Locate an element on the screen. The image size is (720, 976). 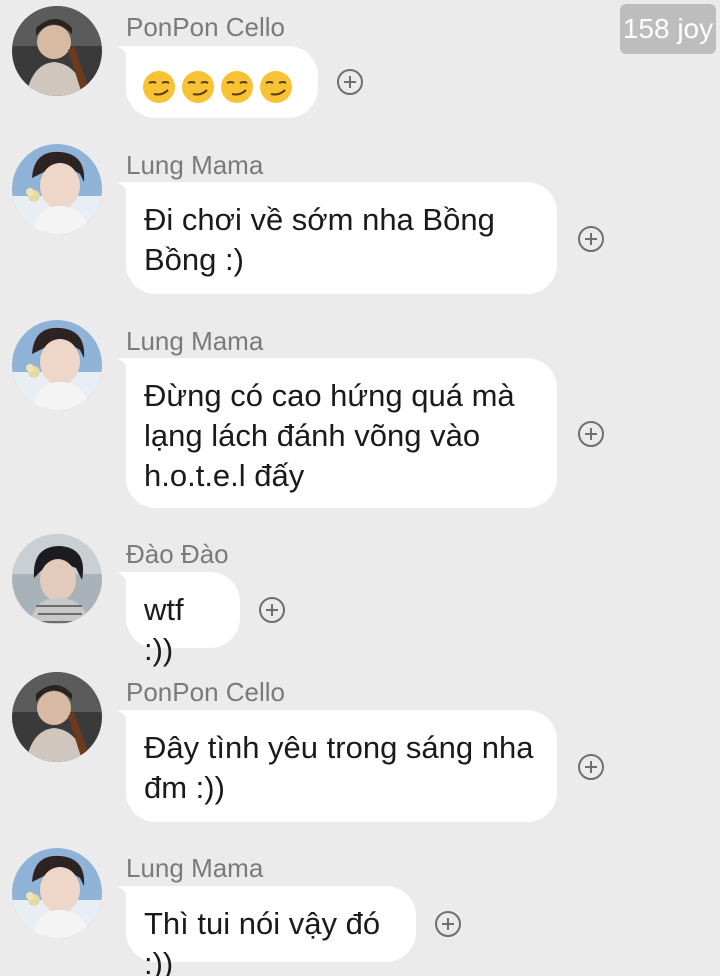
message-bubble: wtf :)) is located at coordinates (179, 619).